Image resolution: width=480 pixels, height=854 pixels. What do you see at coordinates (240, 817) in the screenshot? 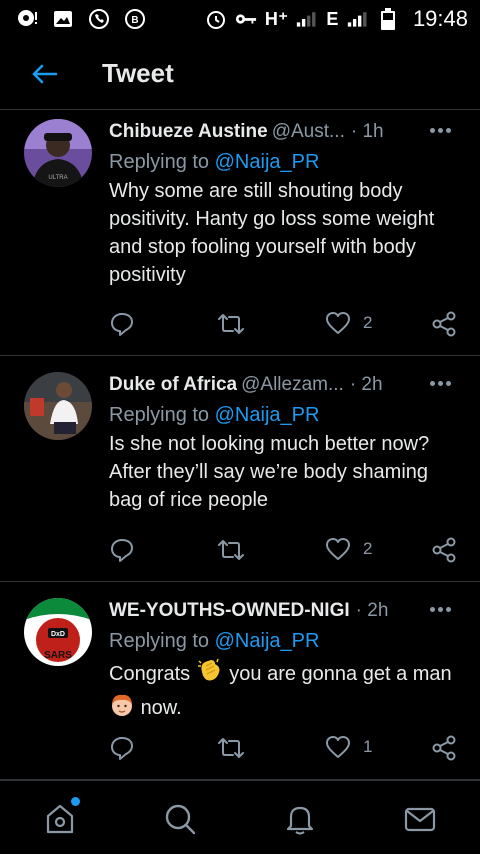
I see `bottom-navigation` at bounding box center [240, 817].